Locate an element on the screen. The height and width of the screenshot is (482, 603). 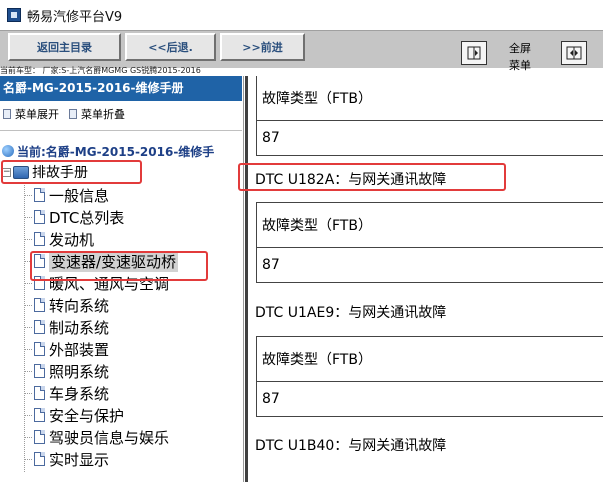
window-title: 畅易汽修平台V9 is located at coordinates (75, 17).